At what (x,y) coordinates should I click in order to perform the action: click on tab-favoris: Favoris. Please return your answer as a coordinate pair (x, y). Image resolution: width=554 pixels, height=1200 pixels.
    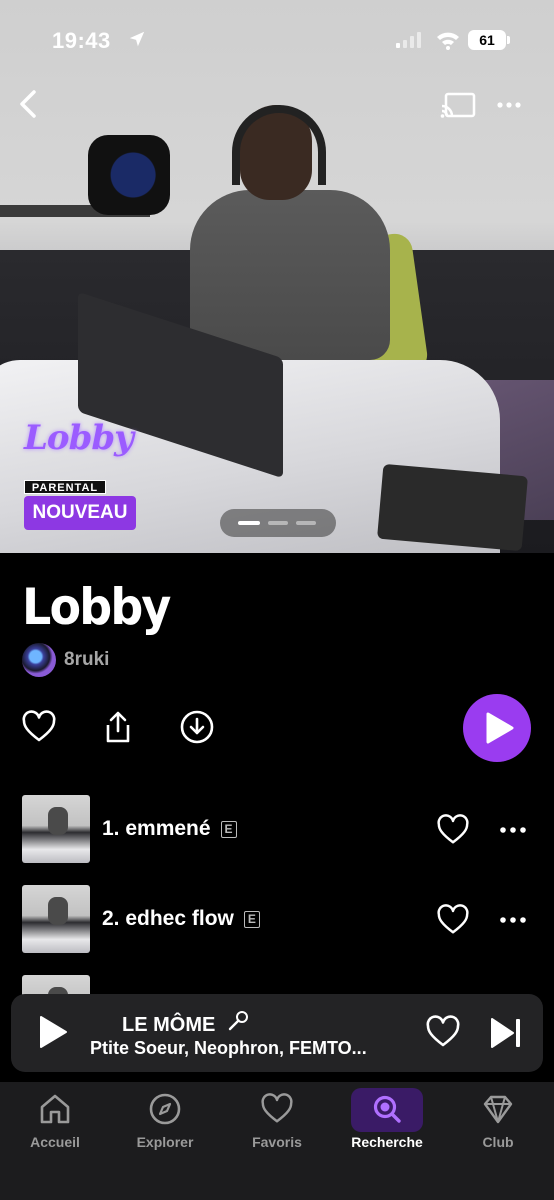
    Looking at the image, I should click on (277, 1132).